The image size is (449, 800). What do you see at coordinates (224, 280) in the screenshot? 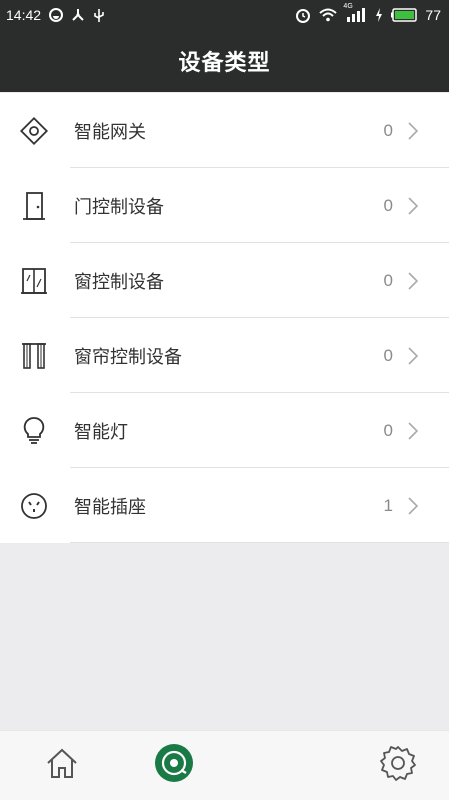
I see `list-item-window: 窗控制设备 0` at bounding box center [224, 280].